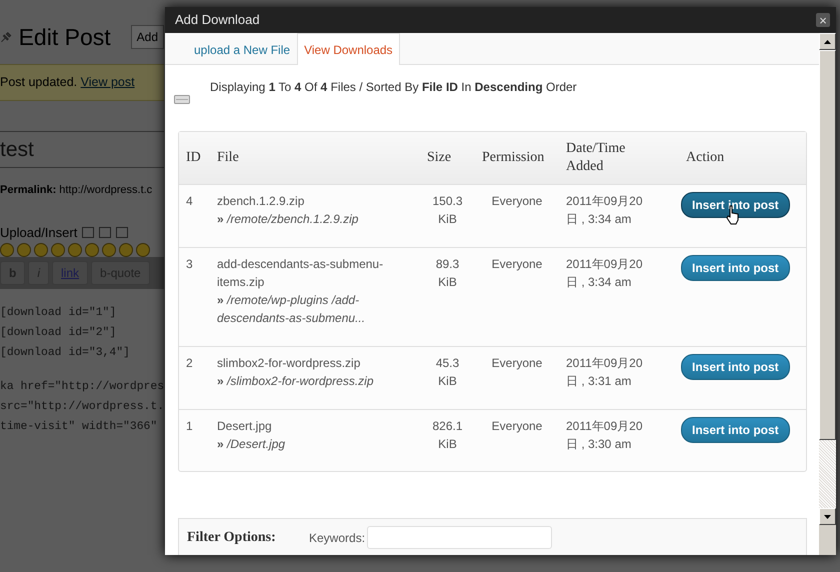 The height and width of the screenshot is (572, 840). Describe the element at coordinates (595, 158) in the screenshot. I see `column-header: Date/Time Added` at that location.